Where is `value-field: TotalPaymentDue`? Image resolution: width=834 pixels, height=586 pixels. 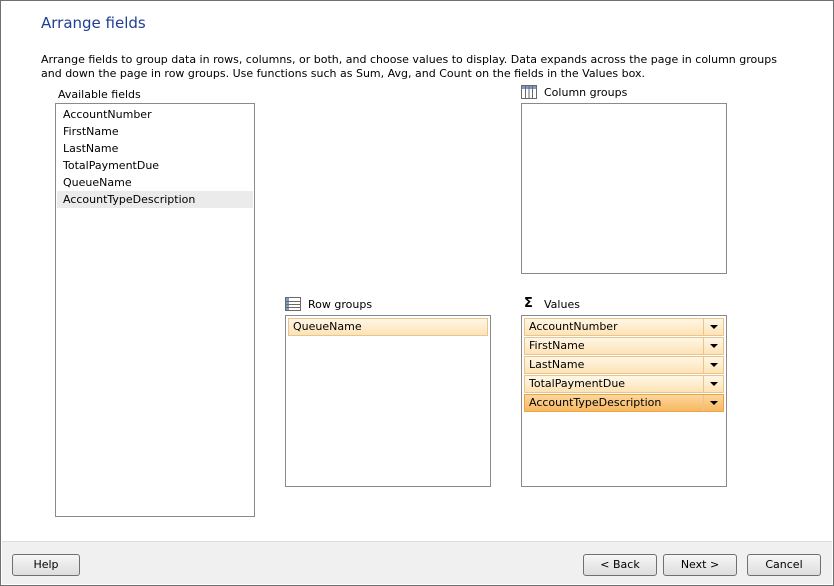
value-field: TotalPaymentDue is located at coordinates (624, 384).